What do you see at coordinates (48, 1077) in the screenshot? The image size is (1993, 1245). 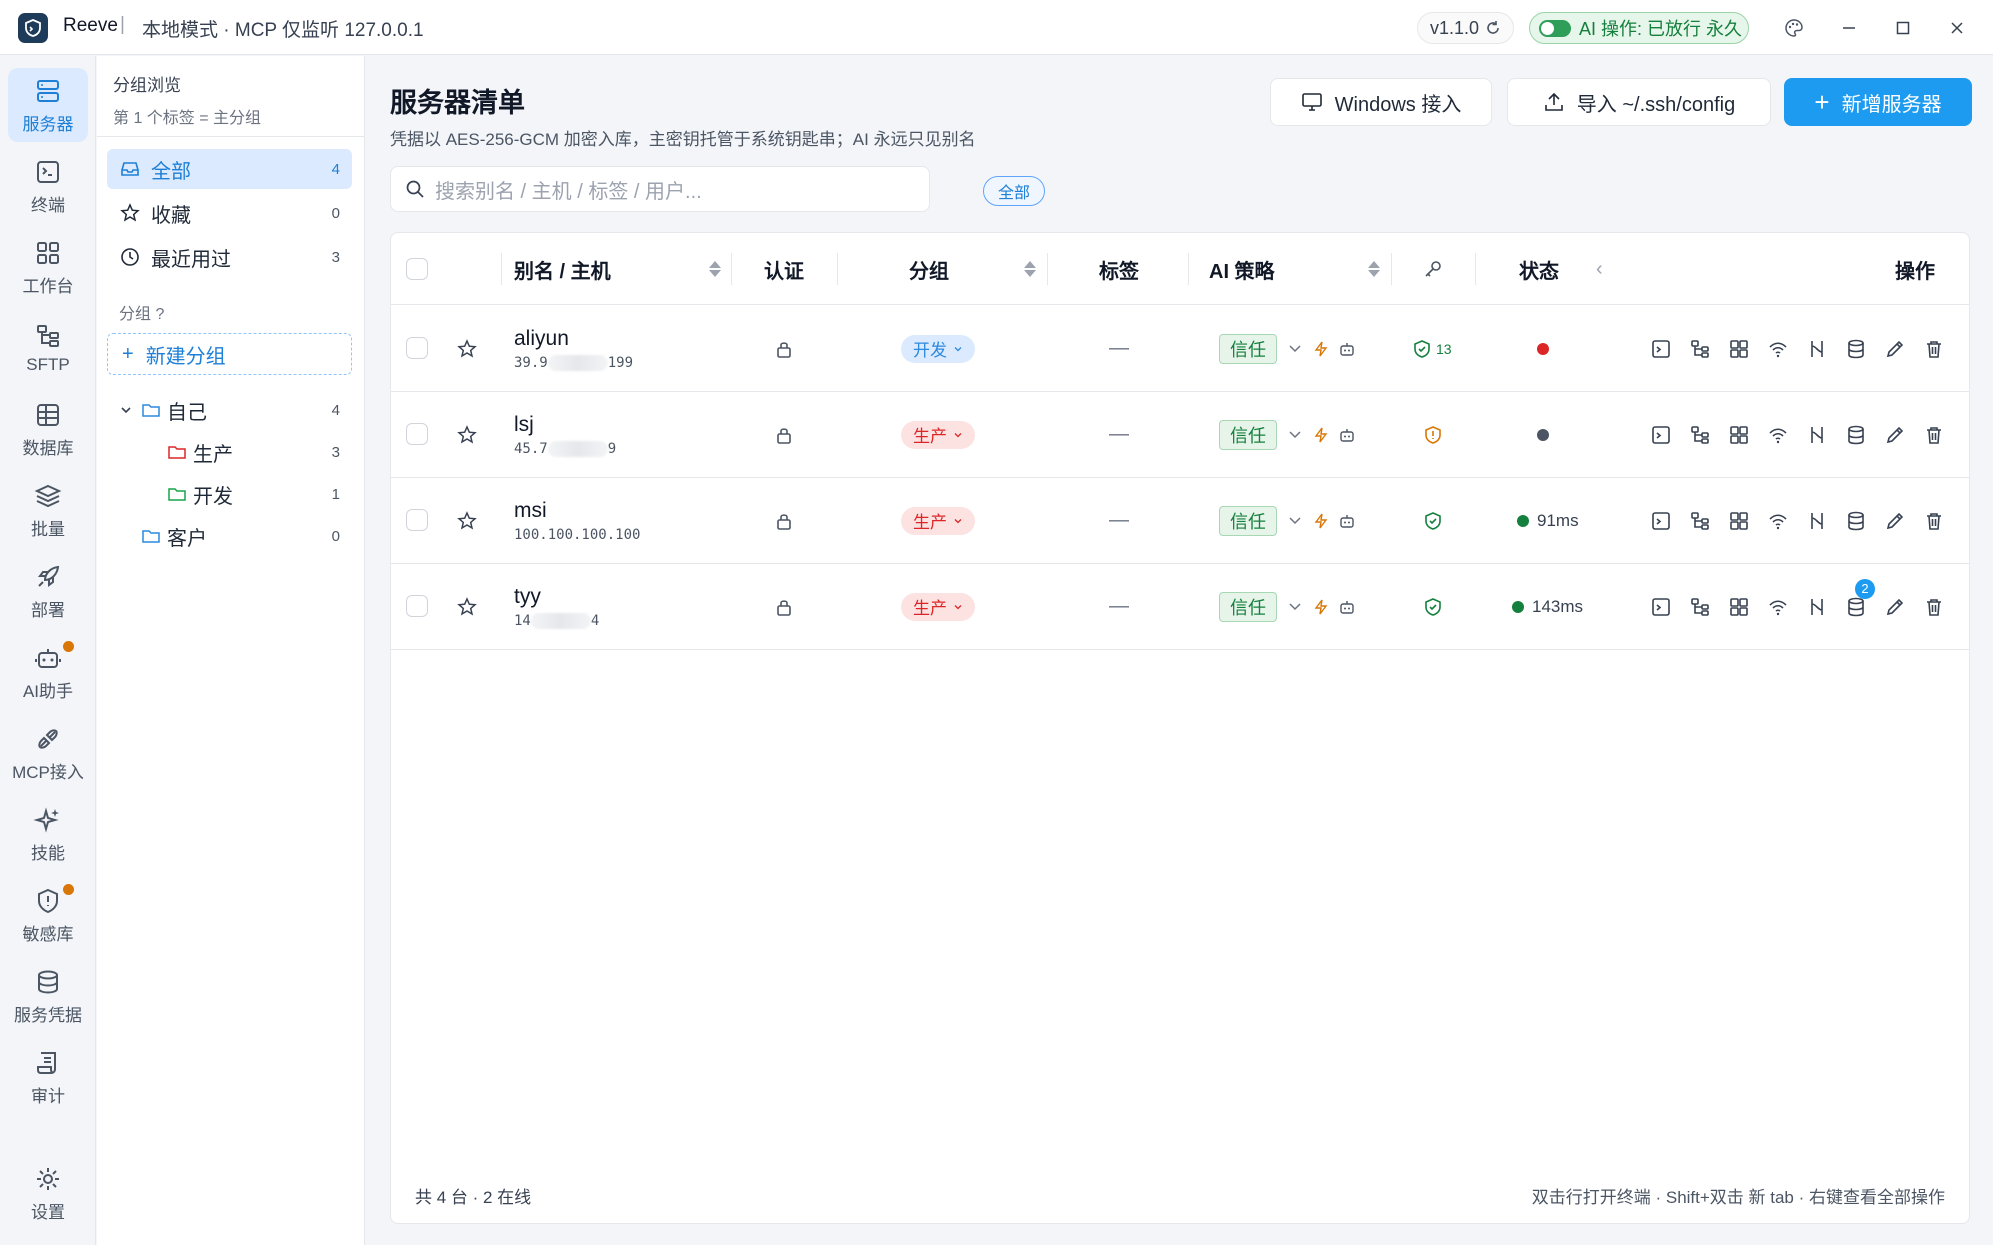 I see `nav-audit: 审计` at bounding box center [48, 1077].